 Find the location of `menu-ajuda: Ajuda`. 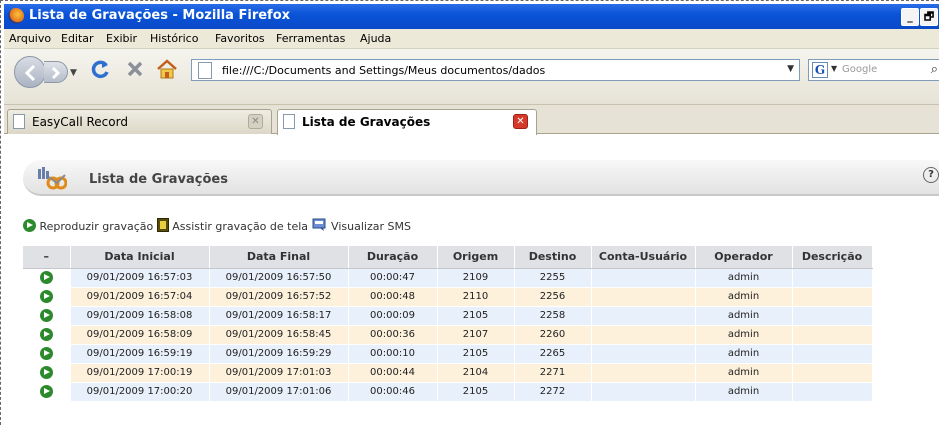

menu-ajuda: Ajuda is located at coordinates (375, 38).